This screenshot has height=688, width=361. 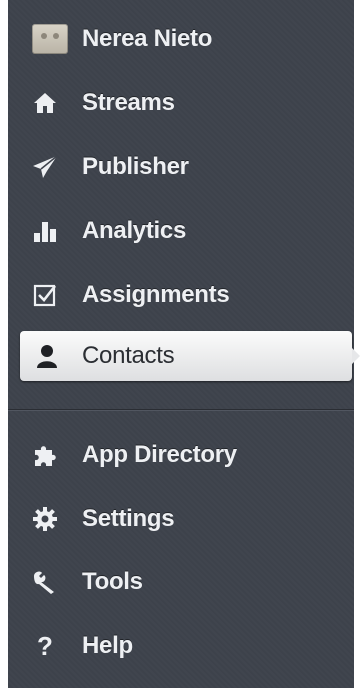 What do you see at coordinates (181, 646) in the screenshot?
I see `nav-item-help: ? Help` at bounding box center [181, 646].